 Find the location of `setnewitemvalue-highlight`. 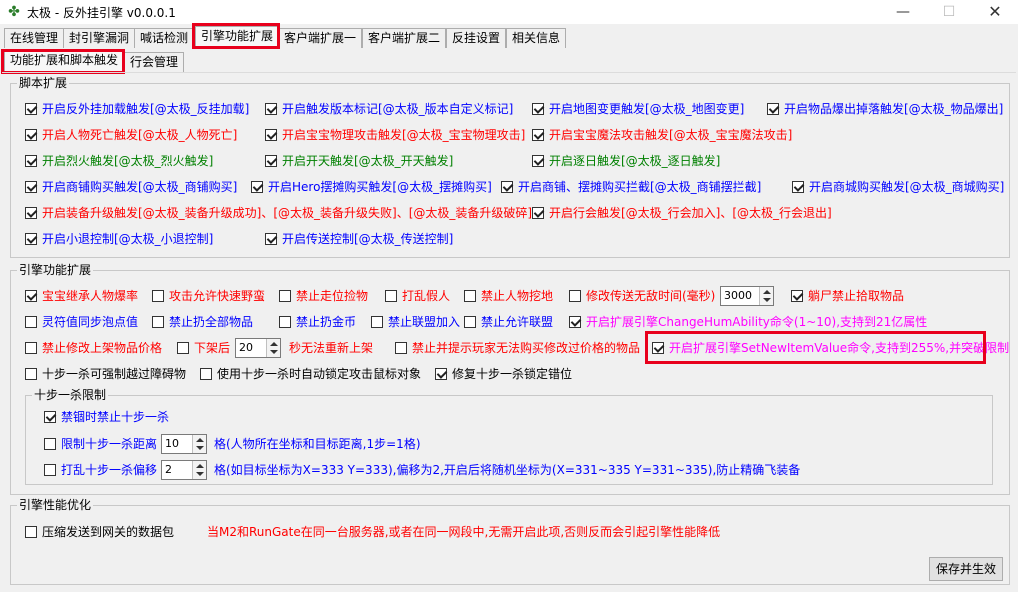

setnewitemvalue-highlight is located at coordinates (815, 347).